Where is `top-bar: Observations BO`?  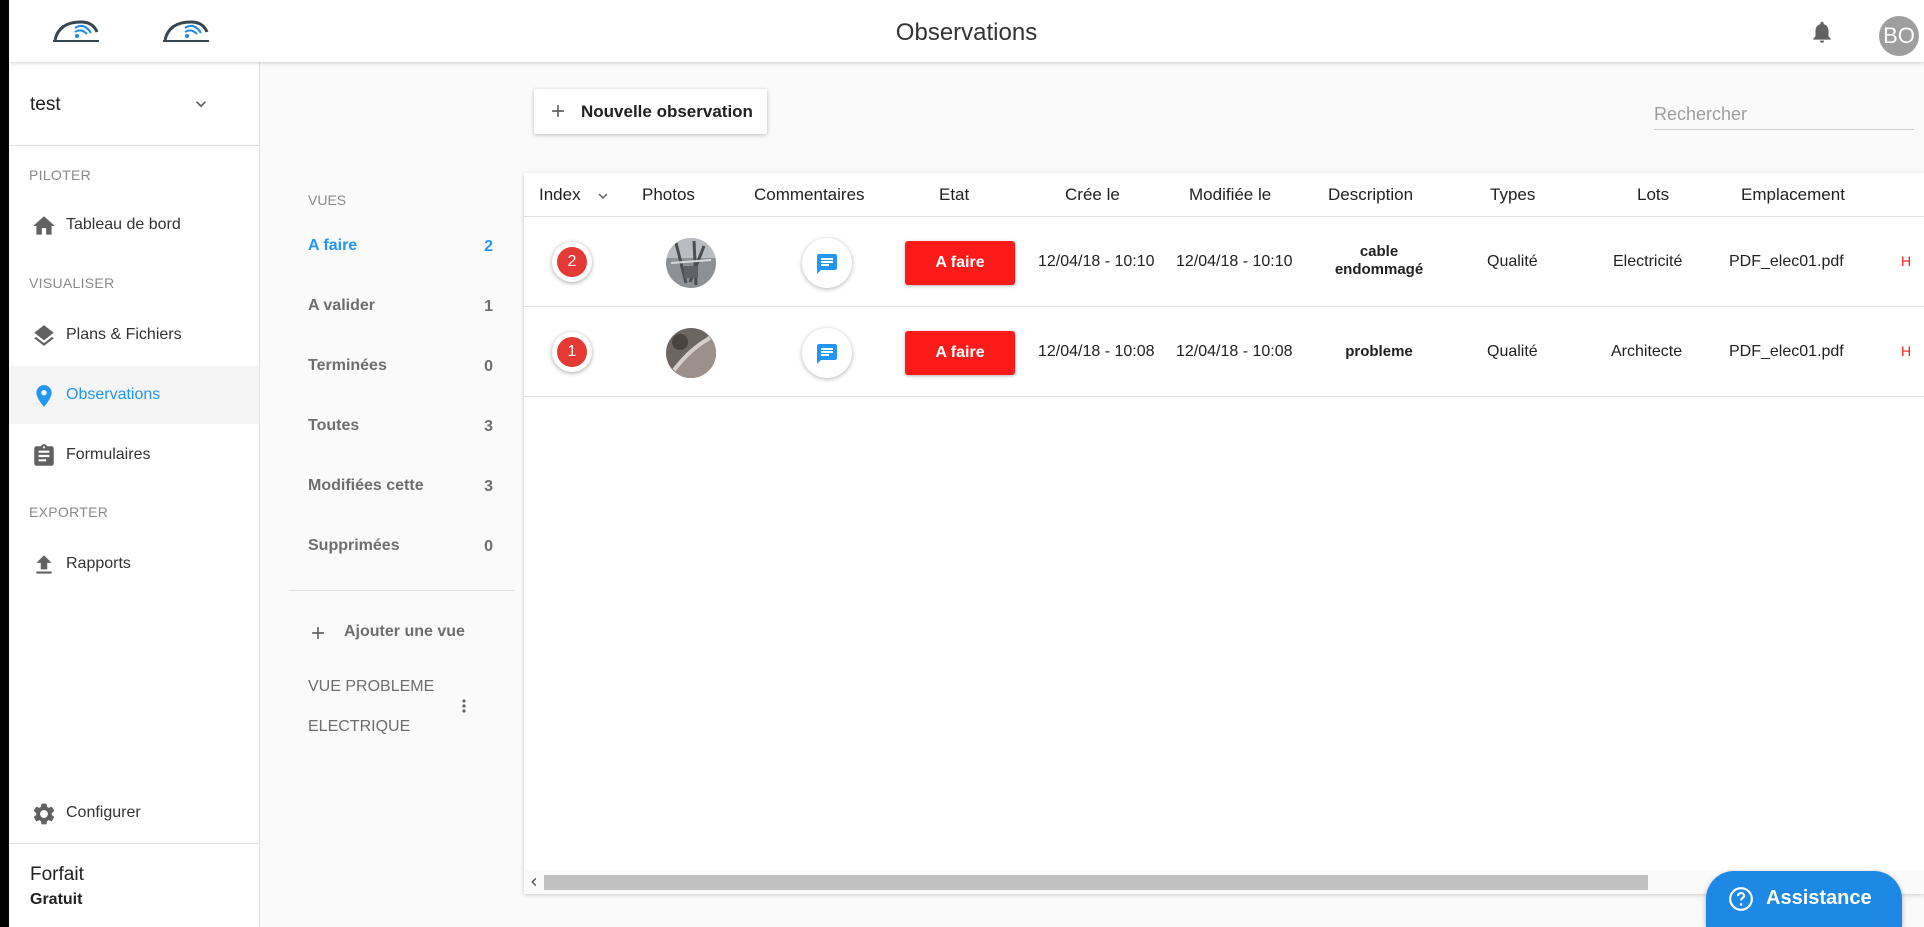
top-bar: Observations BO is located at coordinates (966, 31).